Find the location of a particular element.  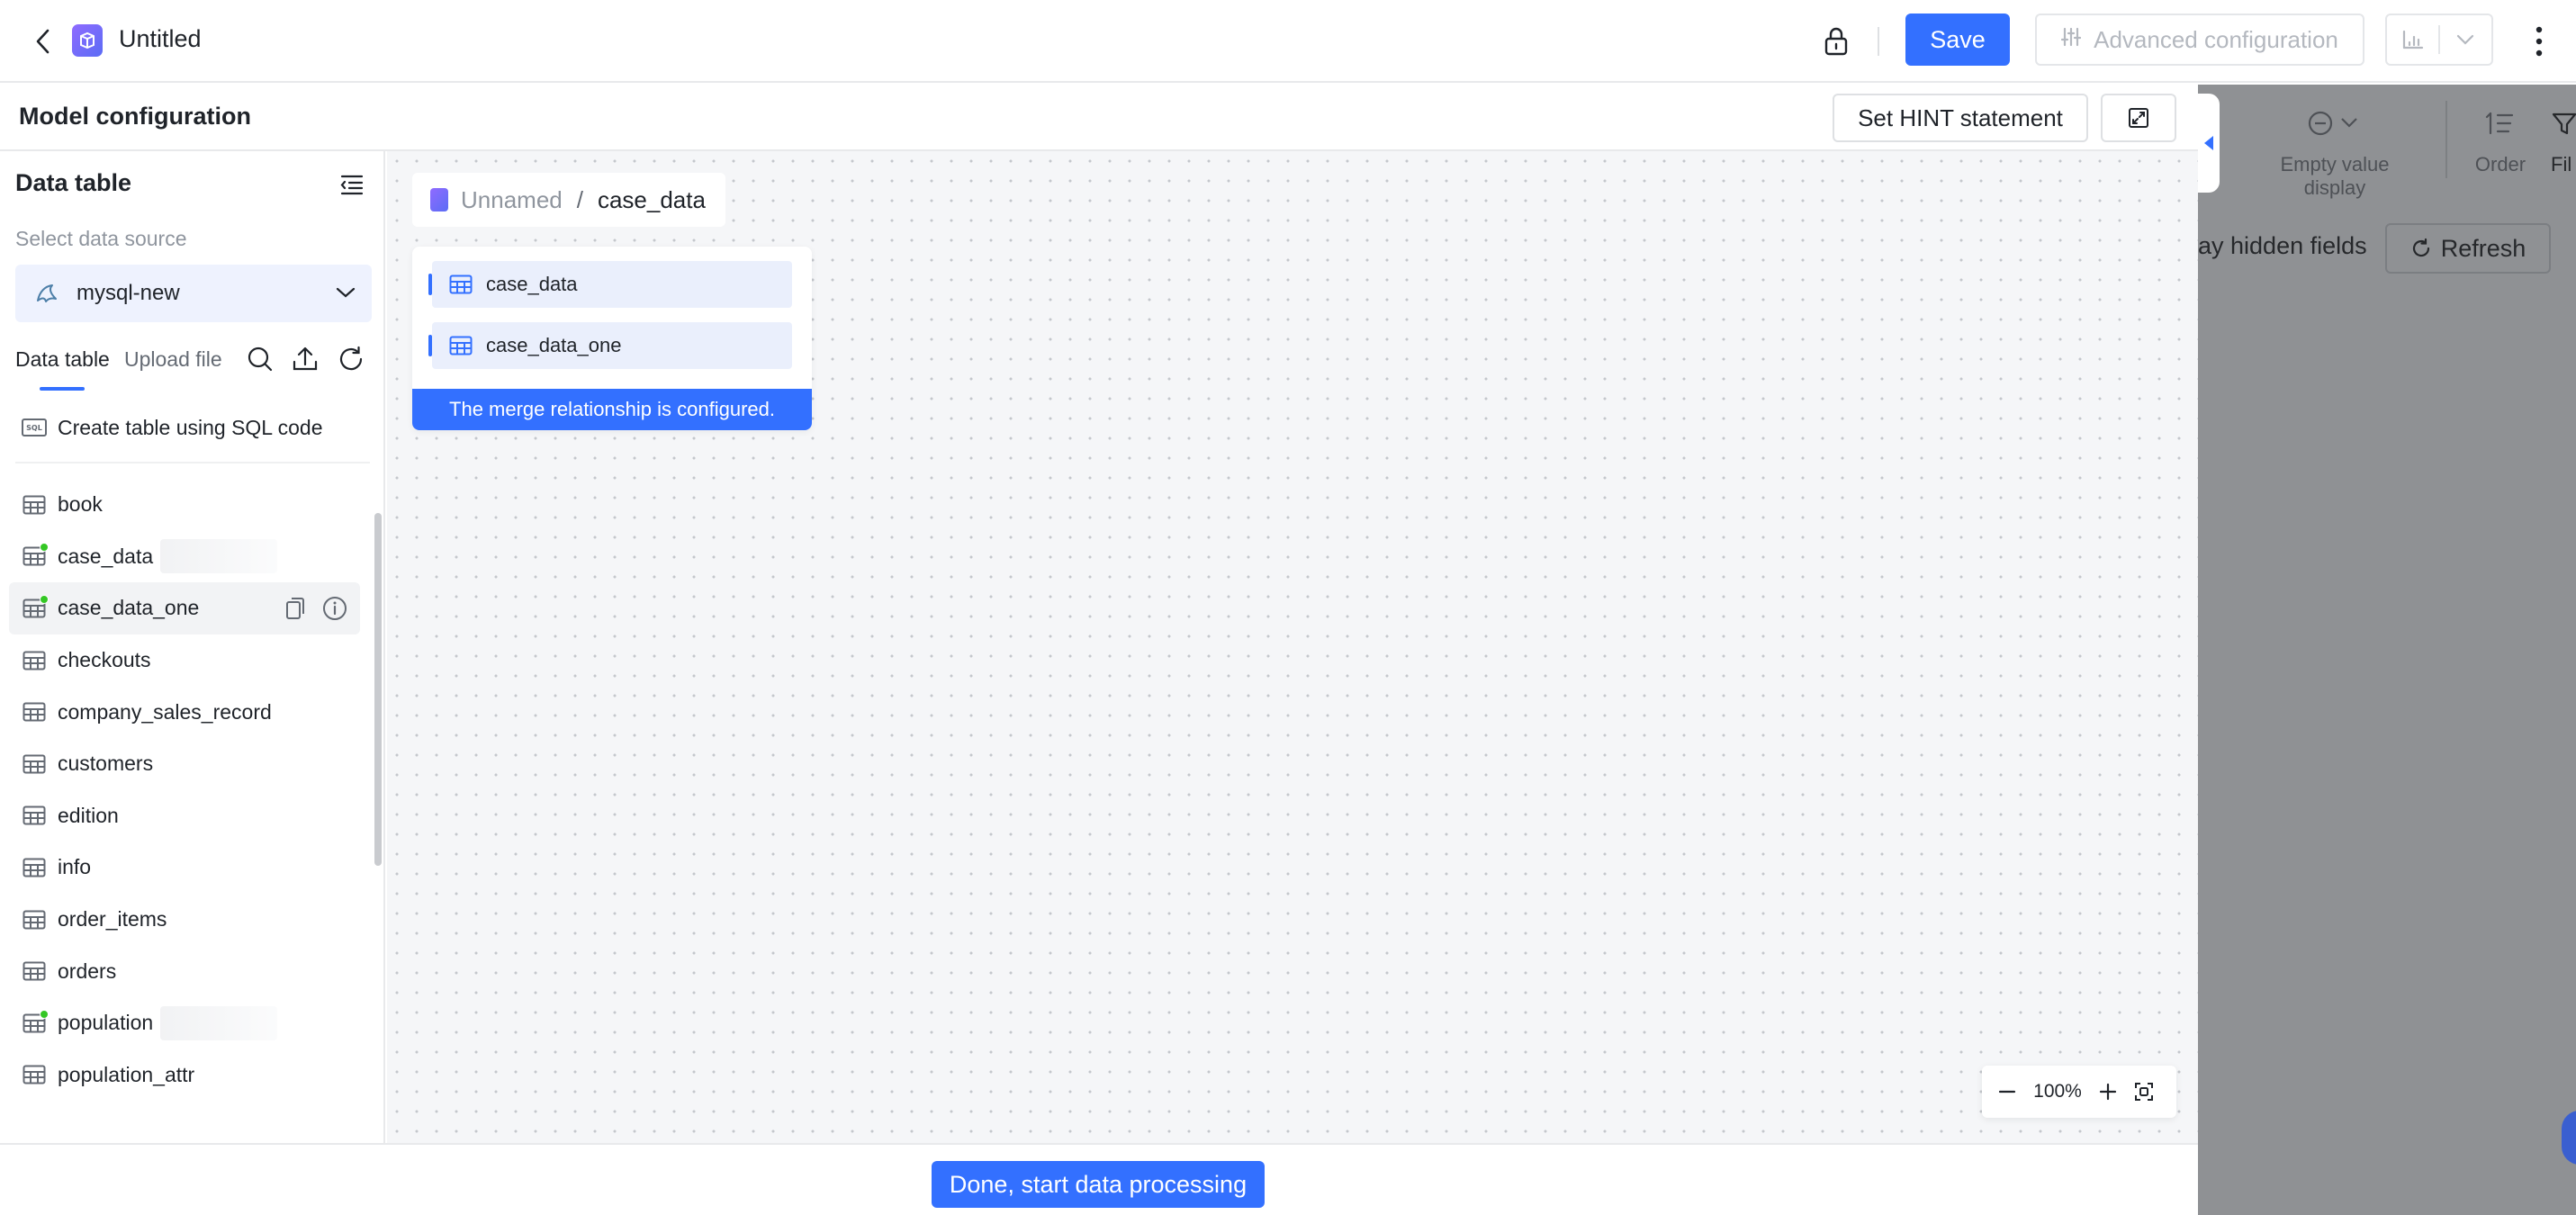

refresh-button: Refresh is located at coordinates (2468, 249).